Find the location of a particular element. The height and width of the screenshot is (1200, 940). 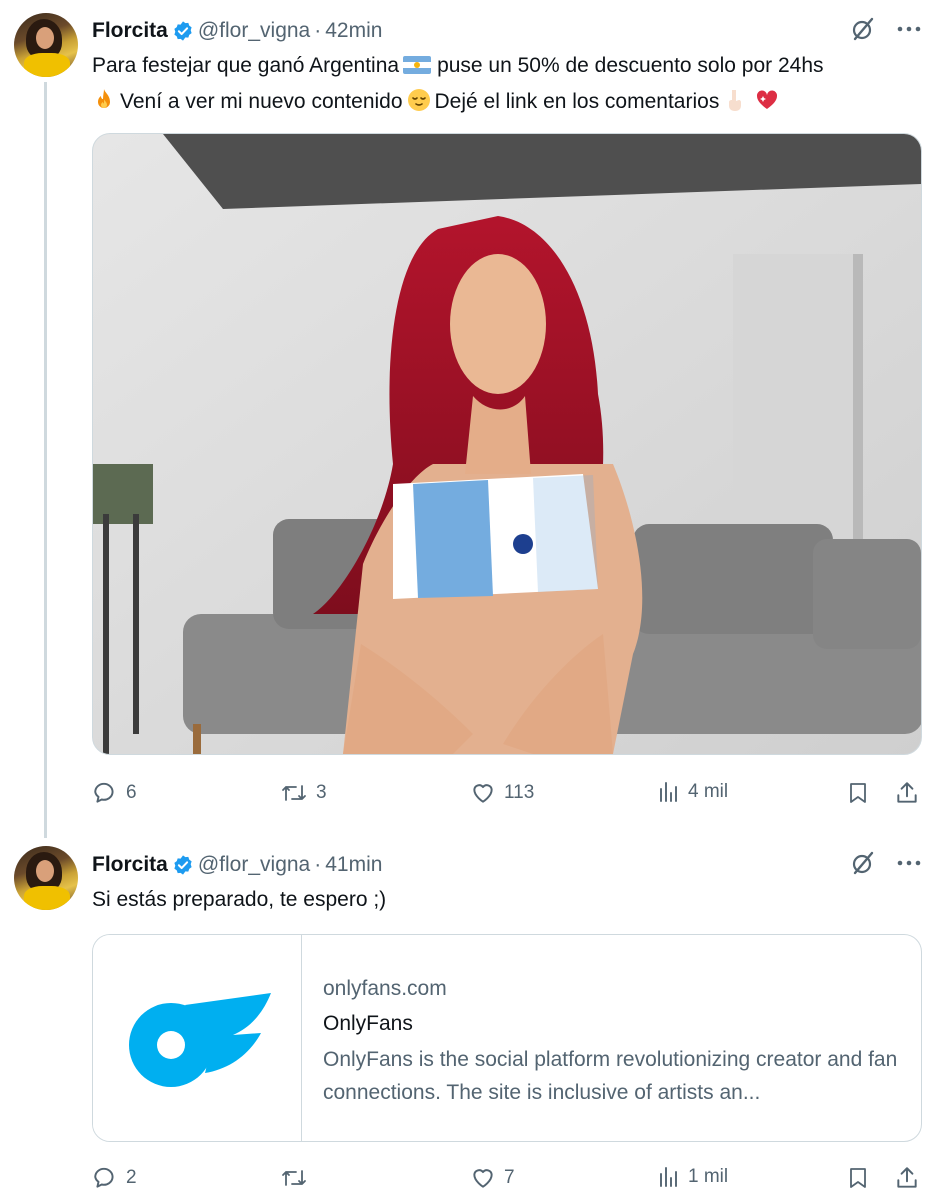

reply-button: 2 is located at coordinates (114, 1178).